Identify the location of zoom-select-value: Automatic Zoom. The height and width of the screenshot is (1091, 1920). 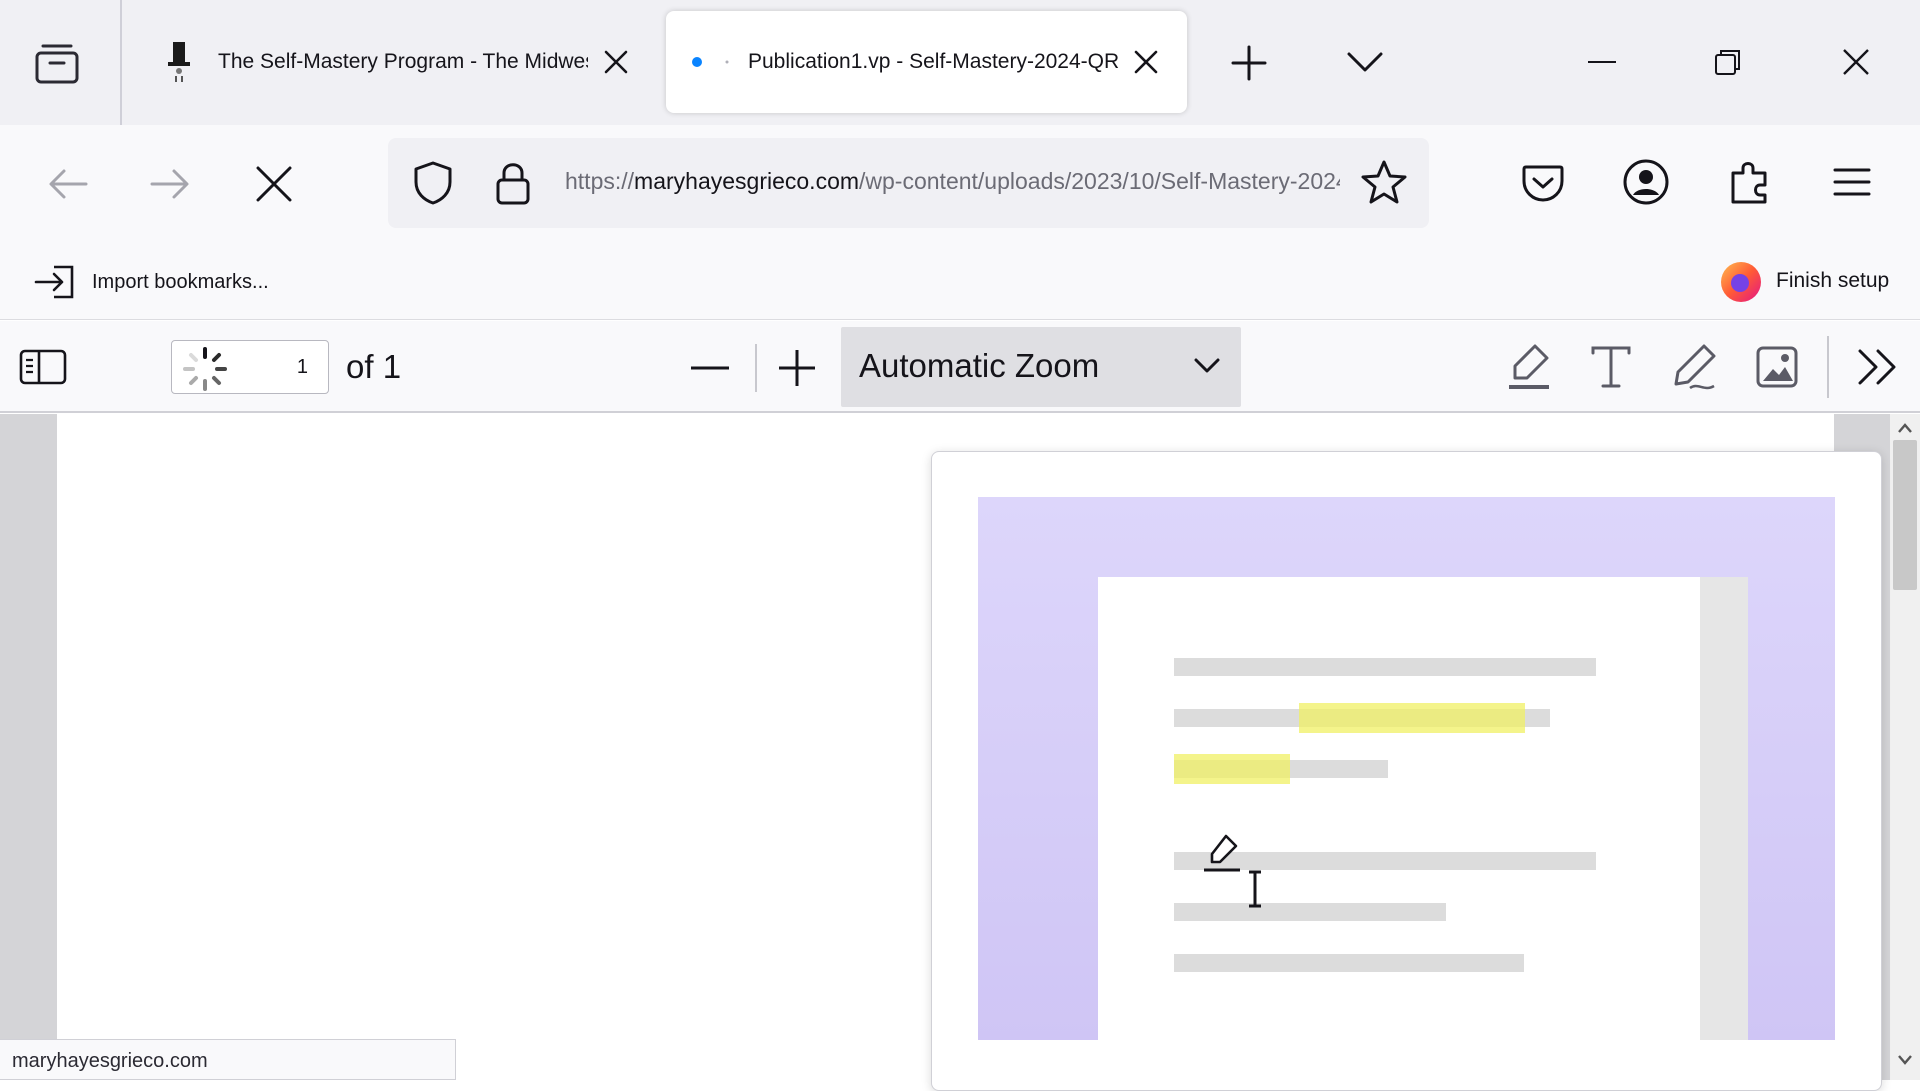
(979, 365).